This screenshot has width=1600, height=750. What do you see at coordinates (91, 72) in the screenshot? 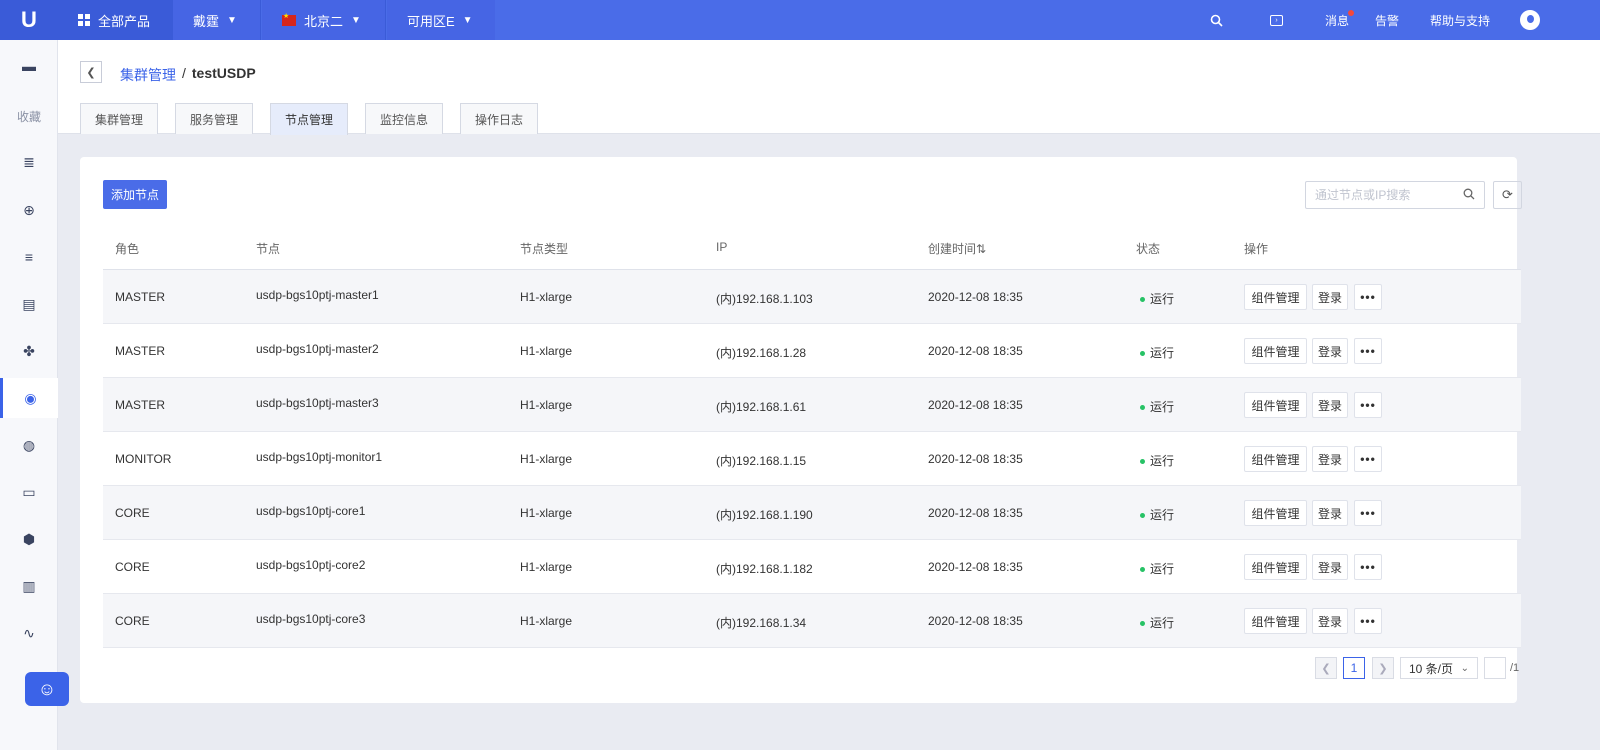
I see `back-button: ❮` at bounding box center [91, 72].